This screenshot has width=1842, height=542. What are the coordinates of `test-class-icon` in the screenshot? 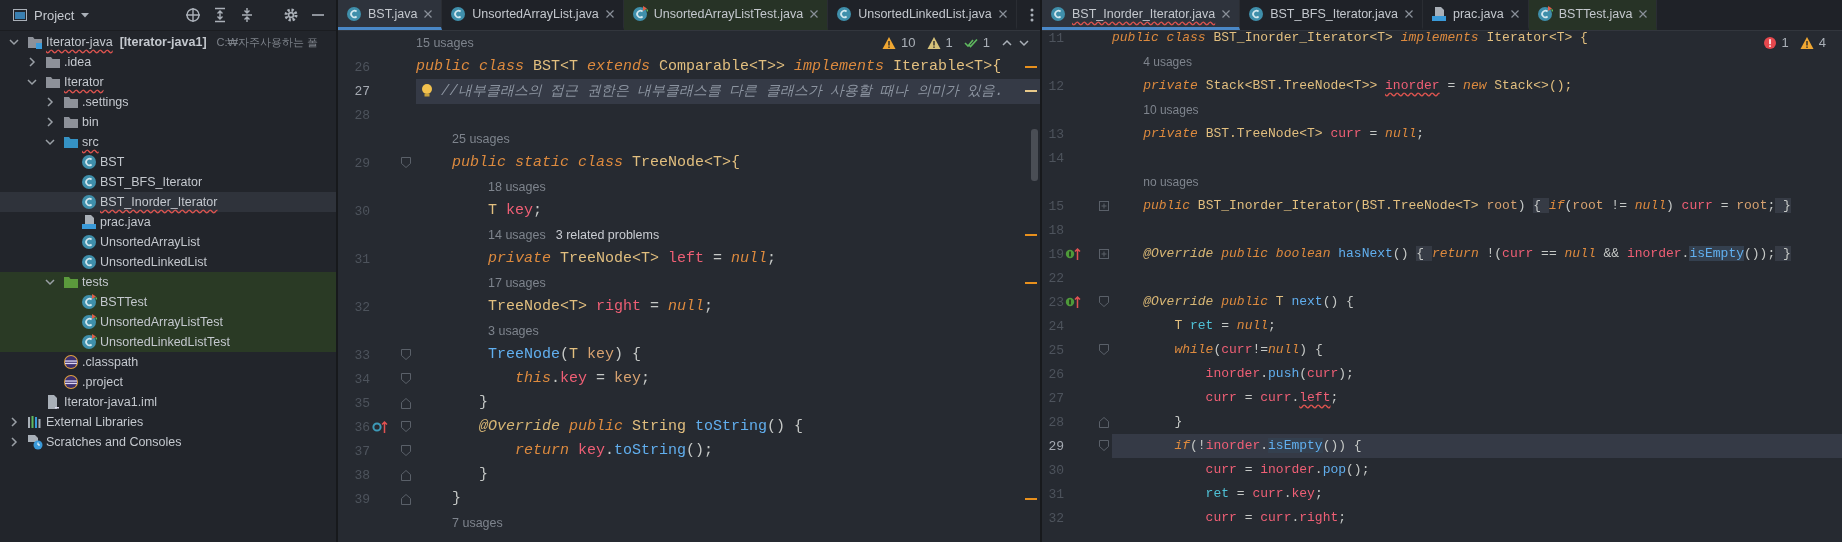 It's located at (89, 342).